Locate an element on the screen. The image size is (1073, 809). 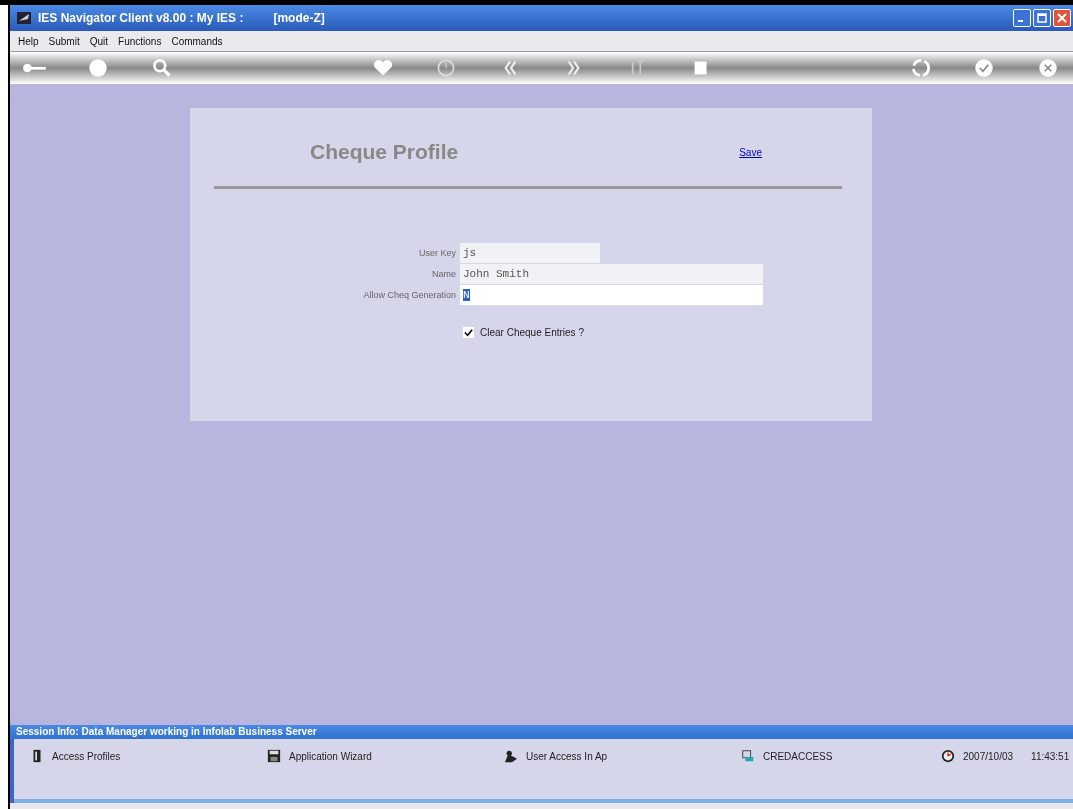
save-link: Save is located at coordinates (750, 152).